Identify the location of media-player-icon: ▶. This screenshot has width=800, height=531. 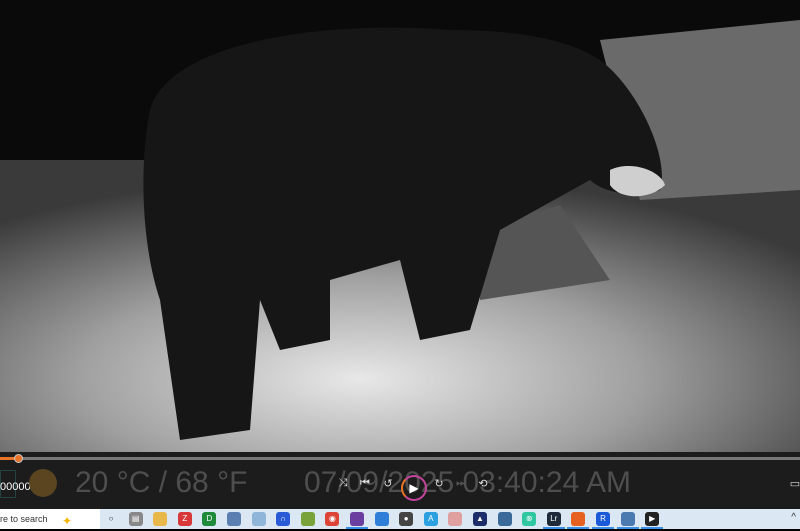
(652, 520).